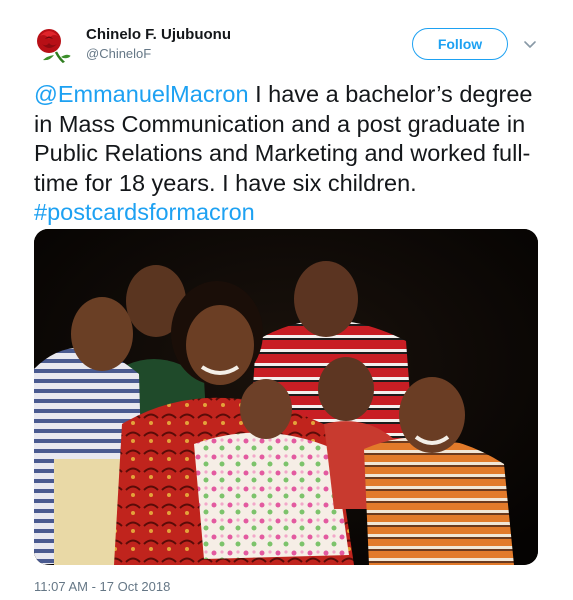 Image resolution: width=573 pixels, height=600 pixels. Describe the element at coordinates (530, 44) in the screenshot. I see `chevron-down-icon` at that location.